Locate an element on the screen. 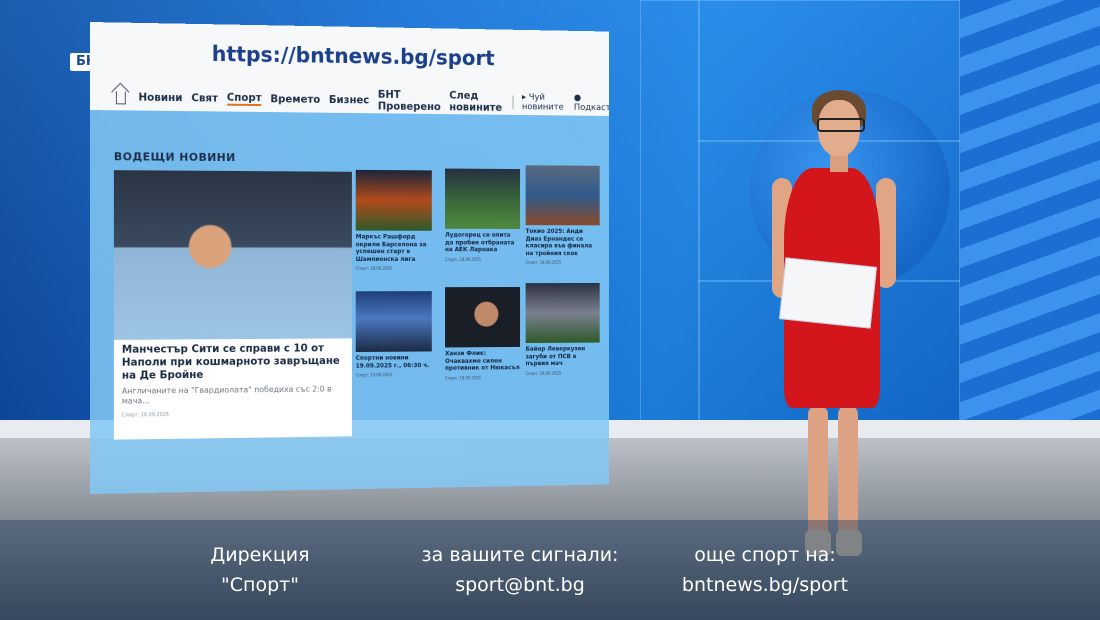  section-title: ВОДЕЩИ НОВИНИ is located at coordinates (174, 157).